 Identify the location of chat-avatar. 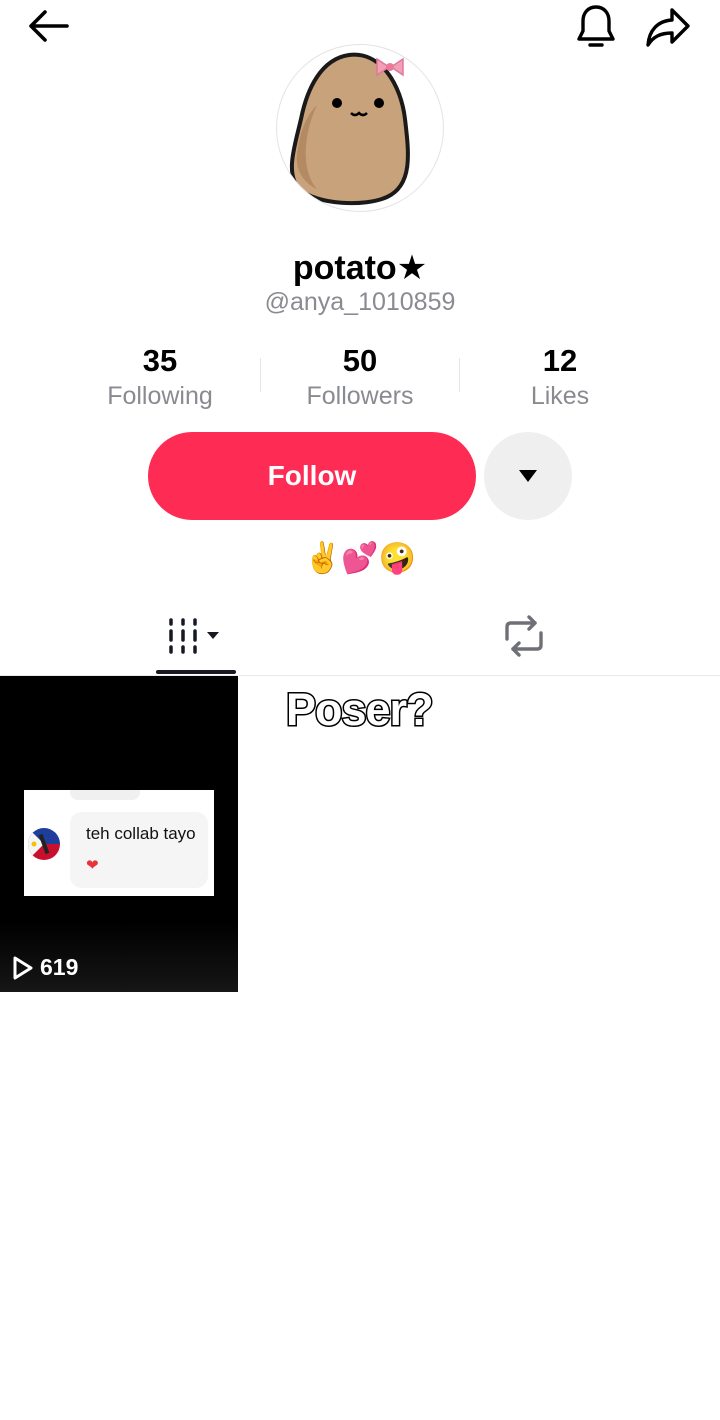
(44, 844).